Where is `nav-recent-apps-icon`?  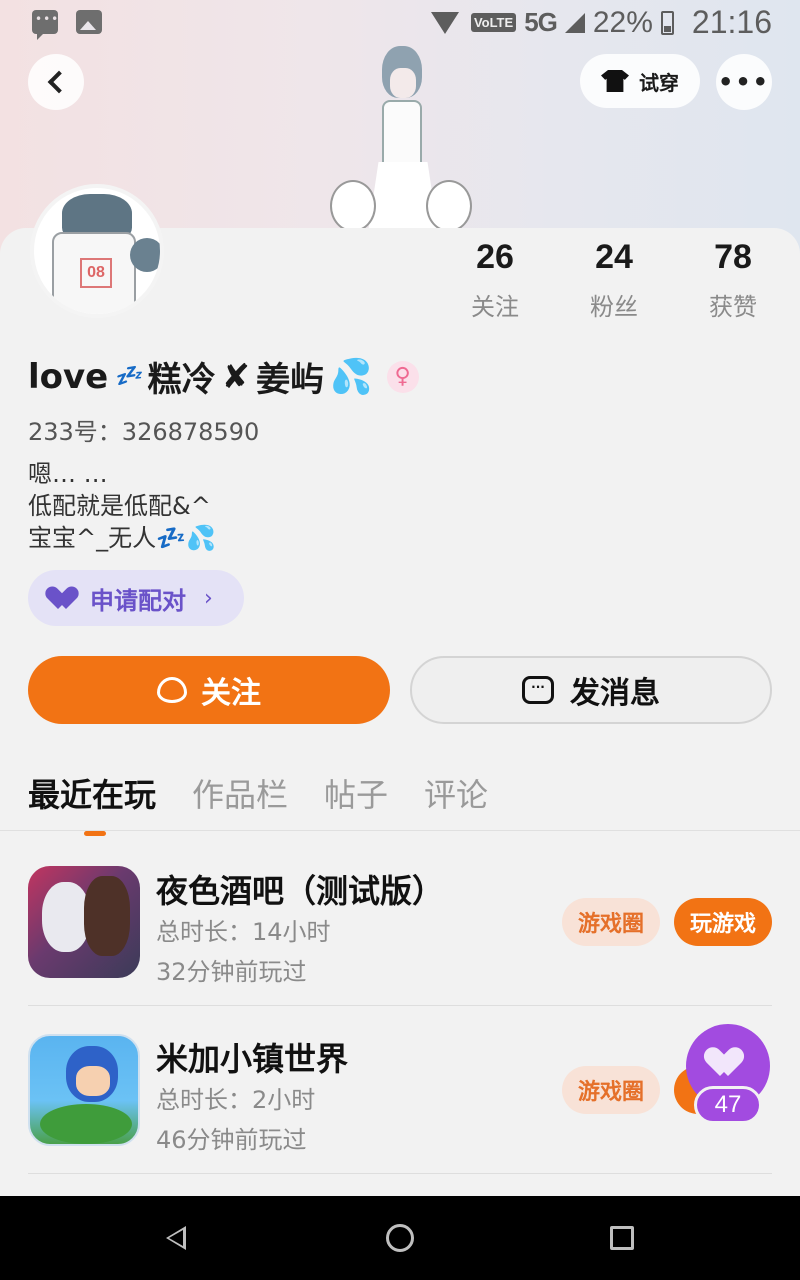
nav-recent-apps-icon is located at coordinates (622, 1238).